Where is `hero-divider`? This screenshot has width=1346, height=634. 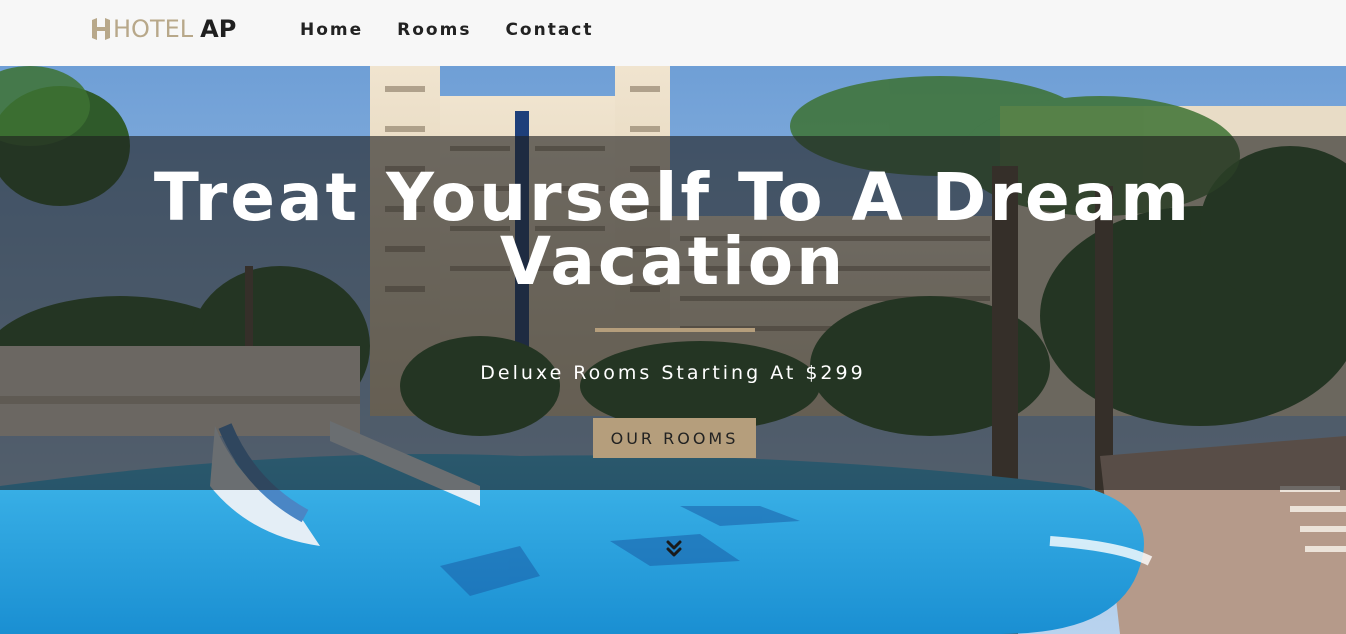
hero-divider is located at coordinates (675, 330).